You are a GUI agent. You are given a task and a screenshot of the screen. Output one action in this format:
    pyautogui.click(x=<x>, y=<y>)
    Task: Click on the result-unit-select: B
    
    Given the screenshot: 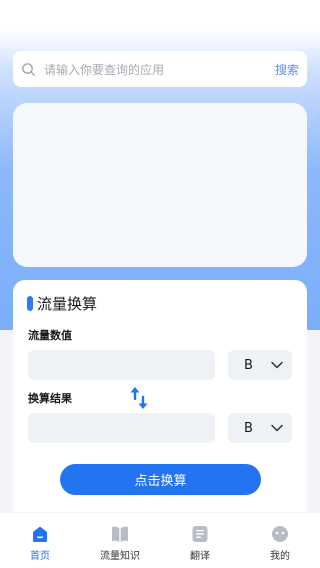 What is the action you would take?
    pyautogui.click(x=260, y=428)
    